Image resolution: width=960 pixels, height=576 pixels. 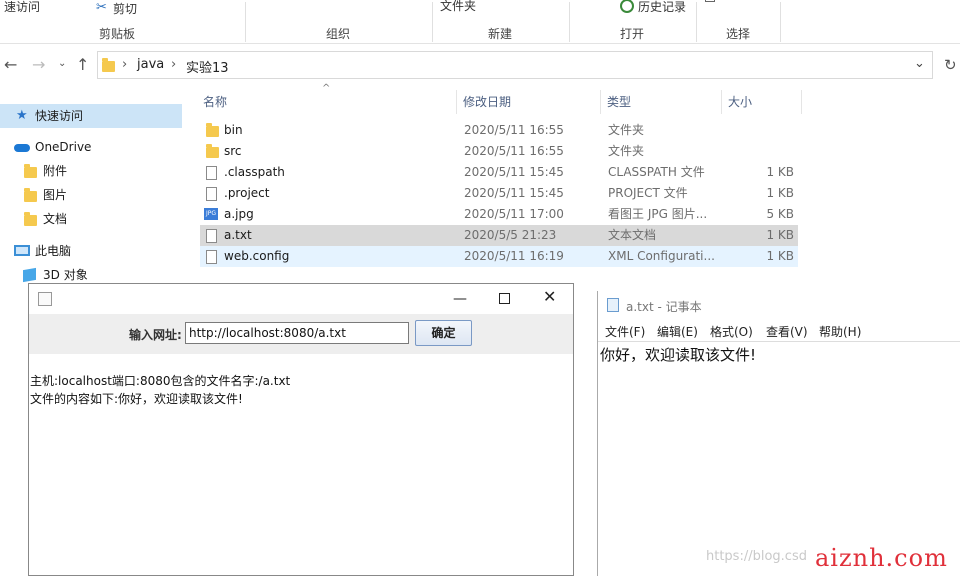 What do you see at coordinates (677, 331) in the screenshot?
I see `menu-edit: 编辑(E)` at bounding box center [677, 331].